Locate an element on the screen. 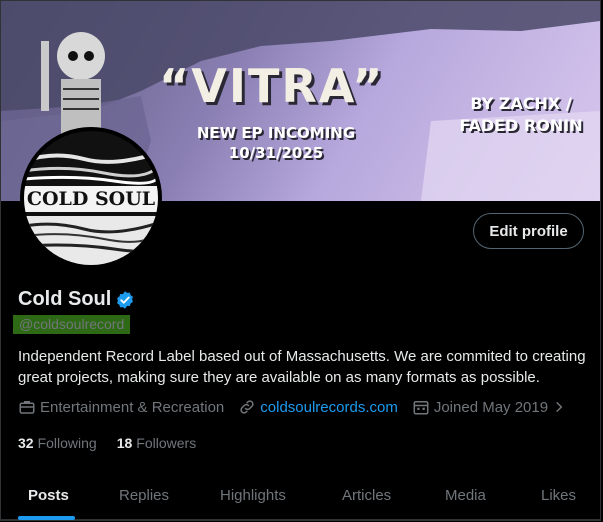  following-link: 32 Following is located at coordinates (57, 443).